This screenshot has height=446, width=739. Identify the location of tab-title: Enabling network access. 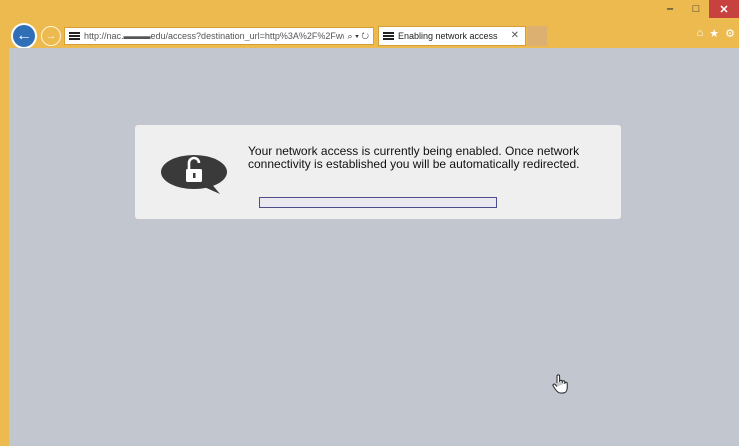
(448, 36).